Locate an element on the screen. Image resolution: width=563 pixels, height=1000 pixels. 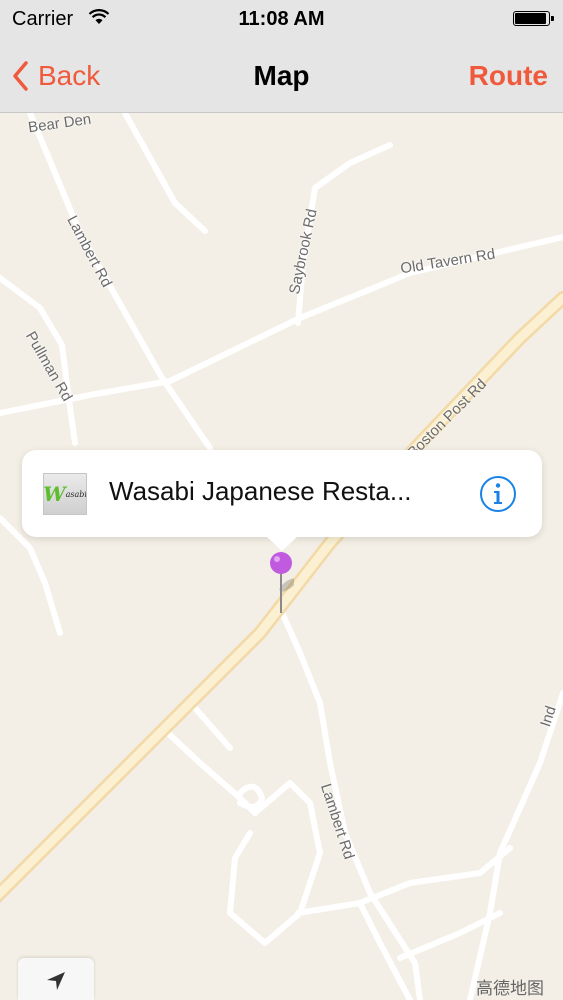
location-arrow-icon is located at coordinates (56, 981).